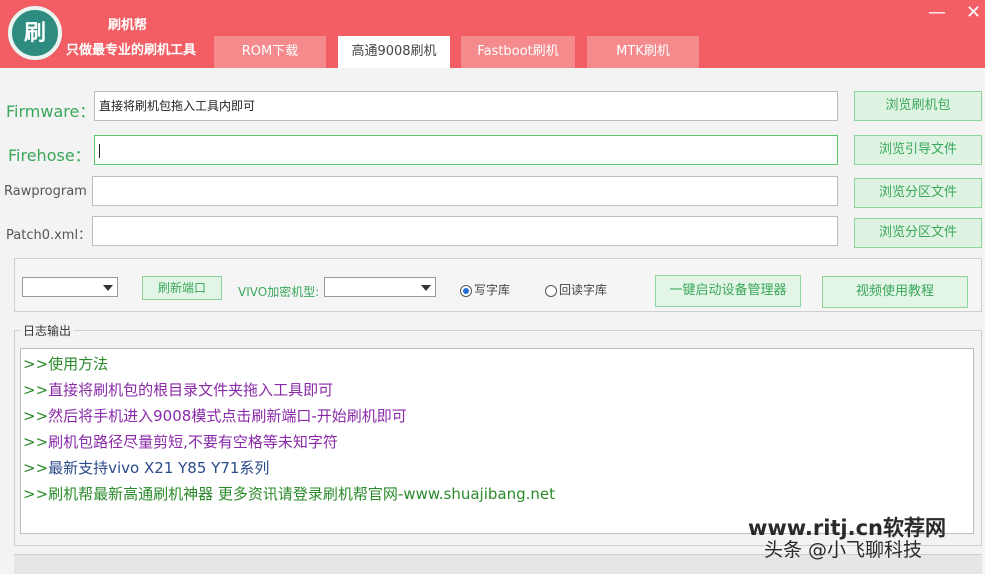  I want to click on log-line: >>使用方法, so click(66, 364).